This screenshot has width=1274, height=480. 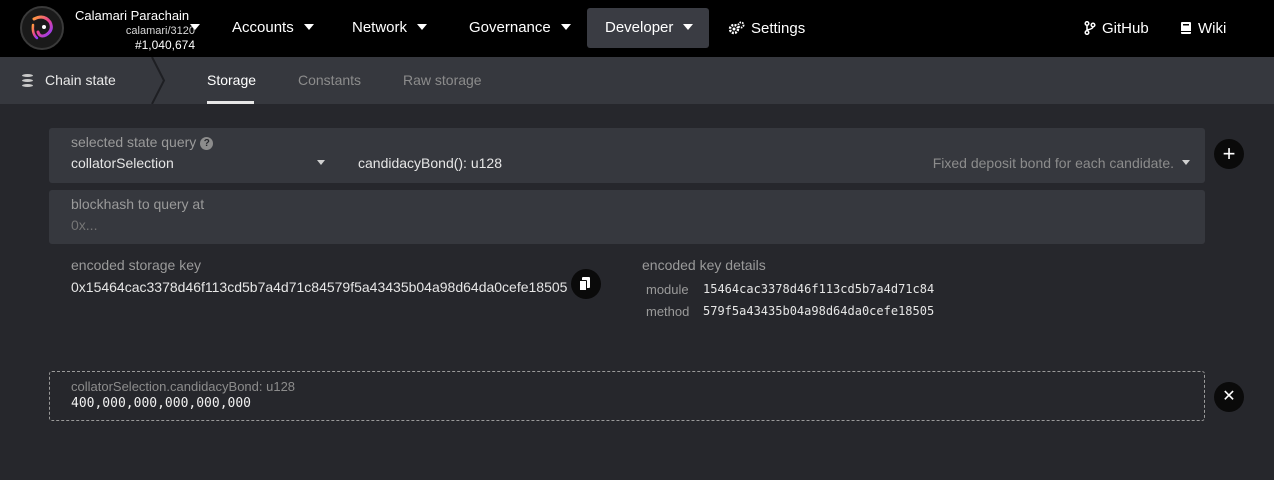 I want to click on add-query-button: +, so click(x=1229, y=154).